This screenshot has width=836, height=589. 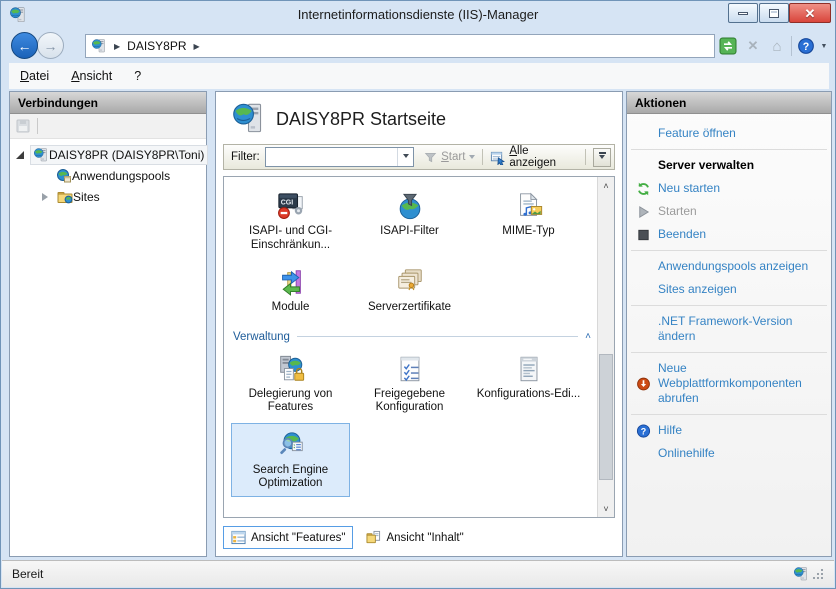 What do you see at coordinates (339, 157) in the screenshot?
I see `filter-input` at bounding box center [339, 157].